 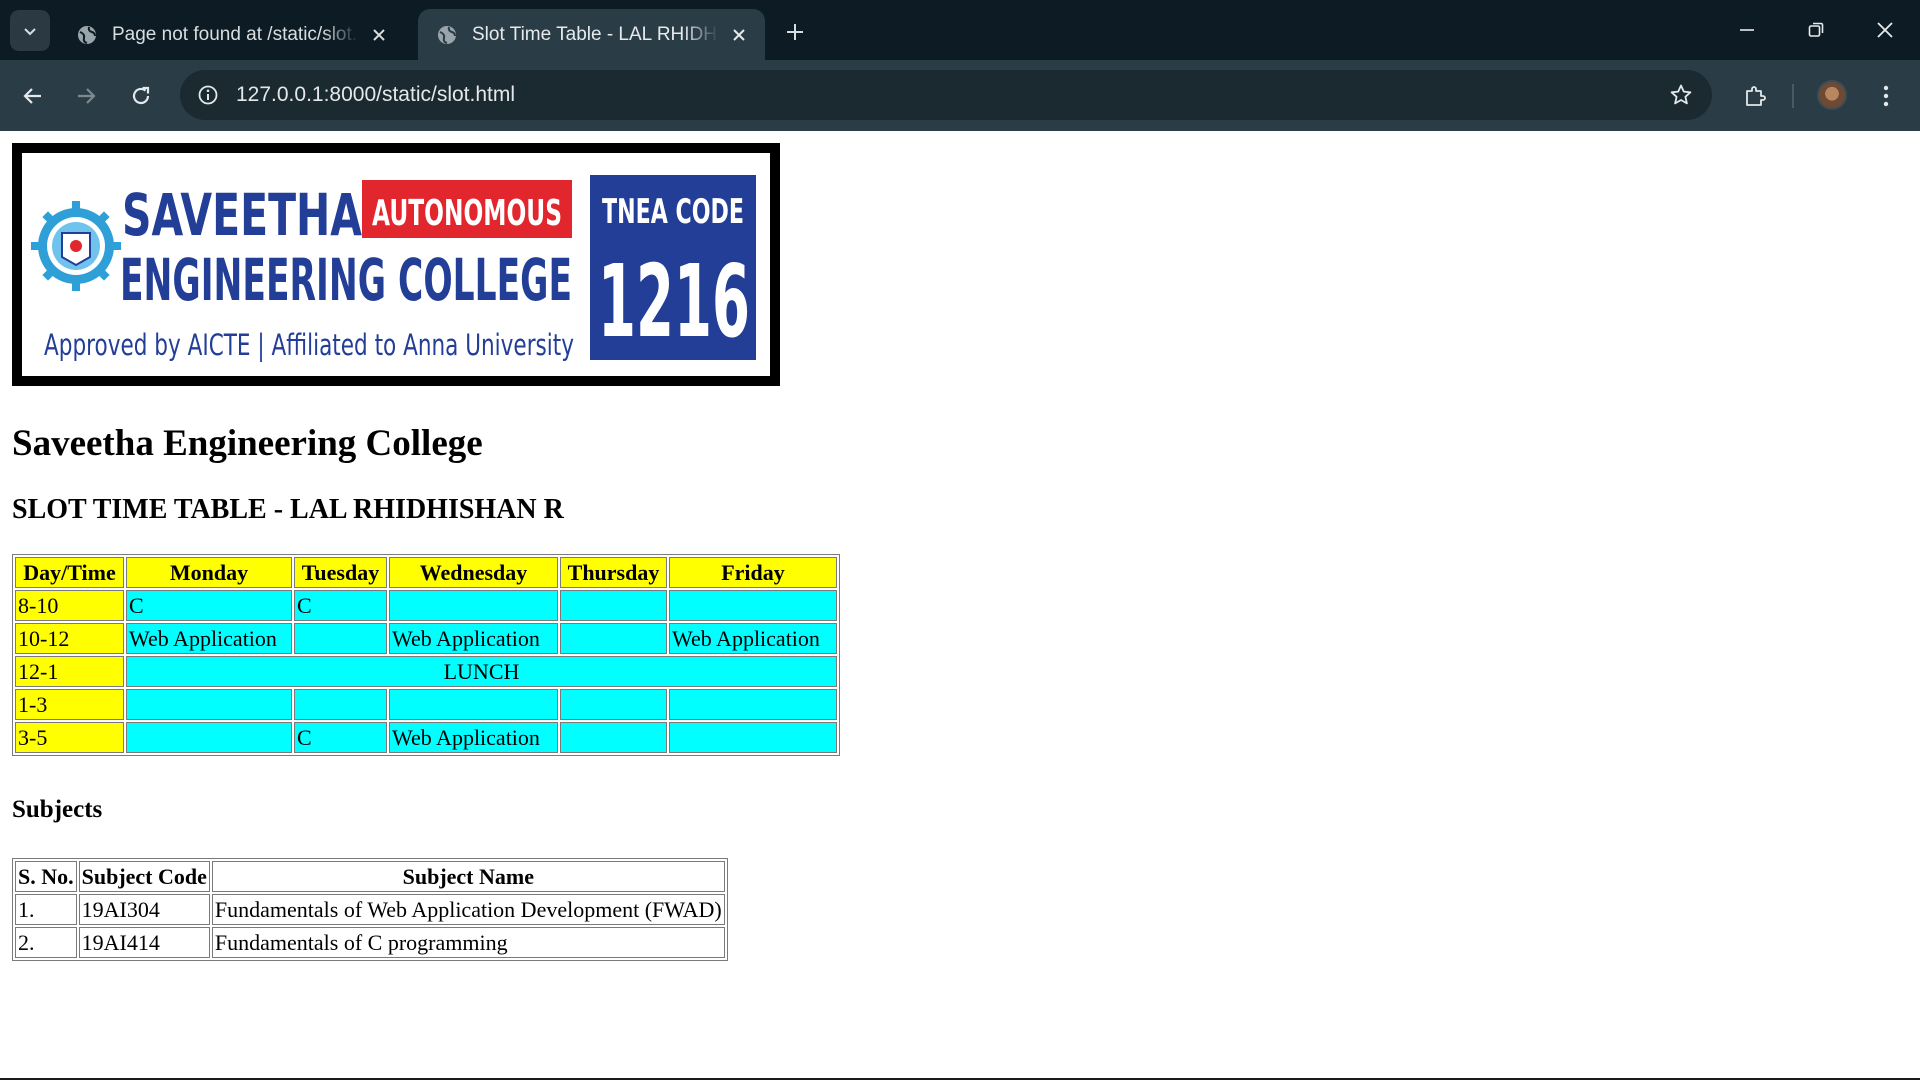 I want to click on tnea-label: TNEA CODE, so click(x=673, y=212).